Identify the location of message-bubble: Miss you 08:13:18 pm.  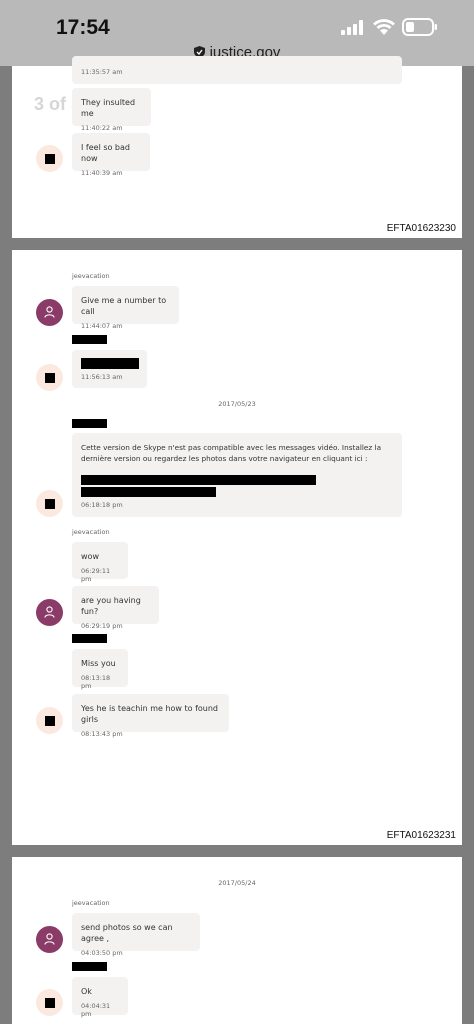
(100, 669).